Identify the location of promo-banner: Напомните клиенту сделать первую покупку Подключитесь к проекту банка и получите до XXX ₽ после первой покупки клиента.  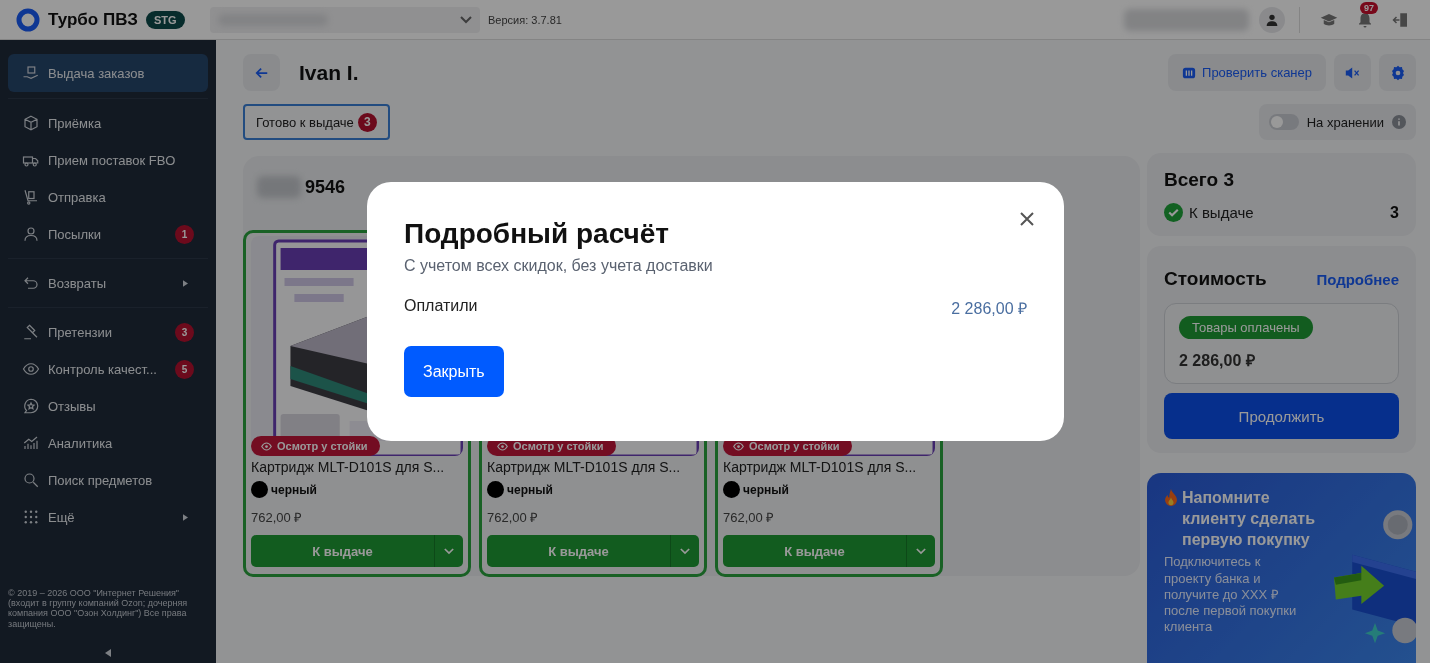
(1281, 568).